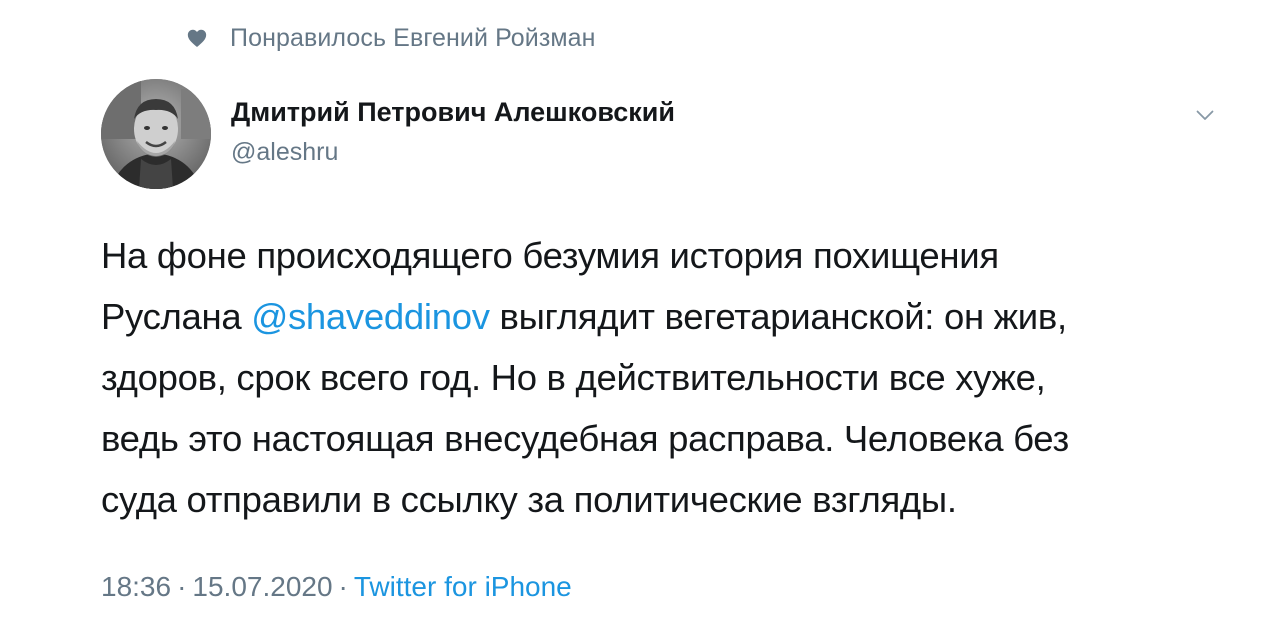  I want to click on liked-by-text: Понравилось Евгений Ройзман, so click(413, 37).